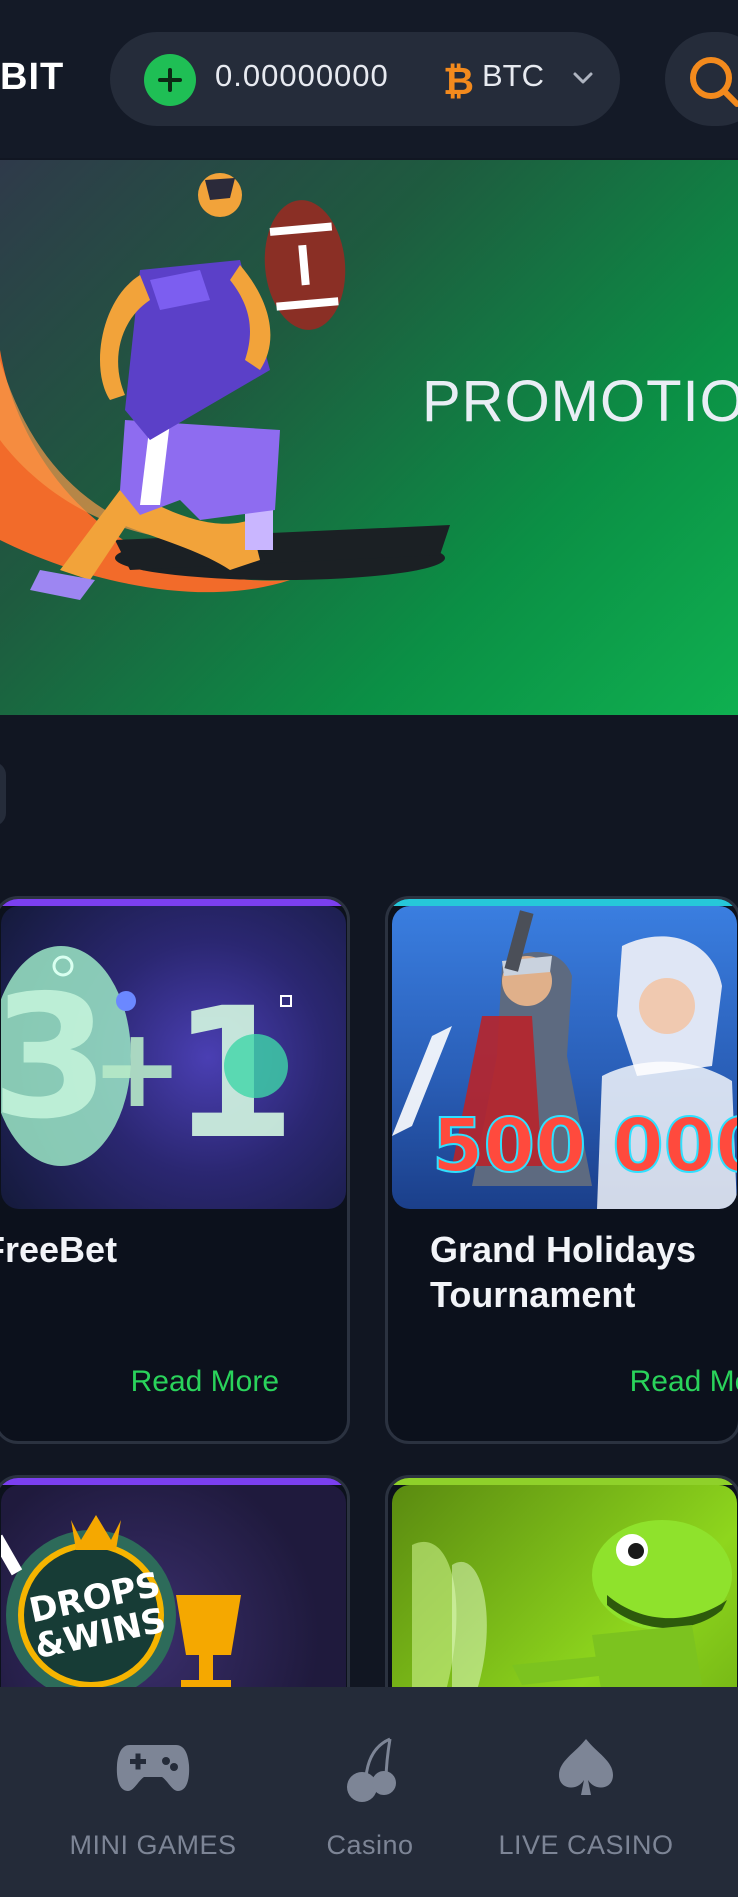  I want to click on bitcoin-icon: ₿, so click(458, 81).